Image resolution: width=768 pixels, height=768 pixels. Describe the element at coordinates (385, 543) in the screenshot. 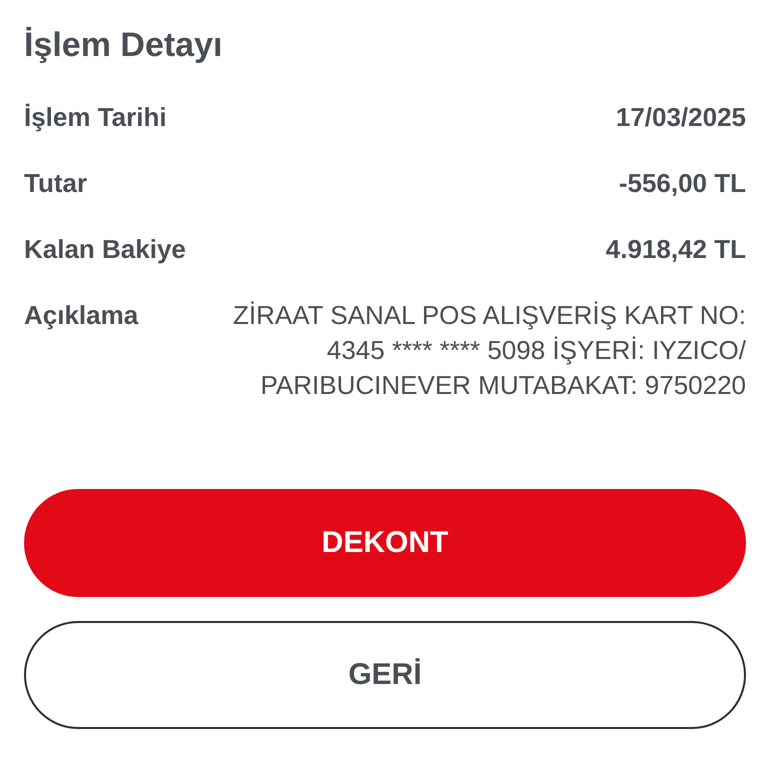

I see `receipt-button: DEKONT` at that location.